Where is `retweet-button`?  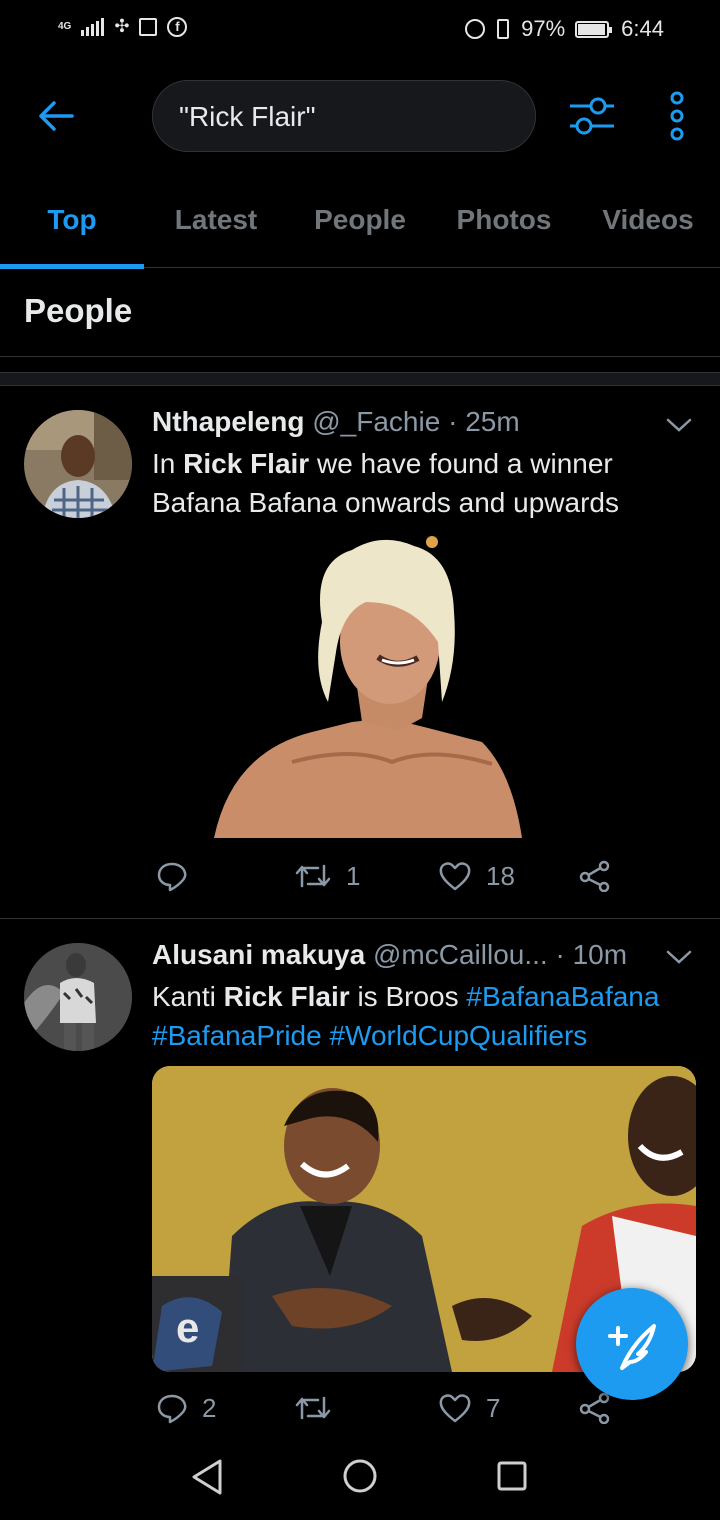
retweet-button is located at coordinates (320, 1408).